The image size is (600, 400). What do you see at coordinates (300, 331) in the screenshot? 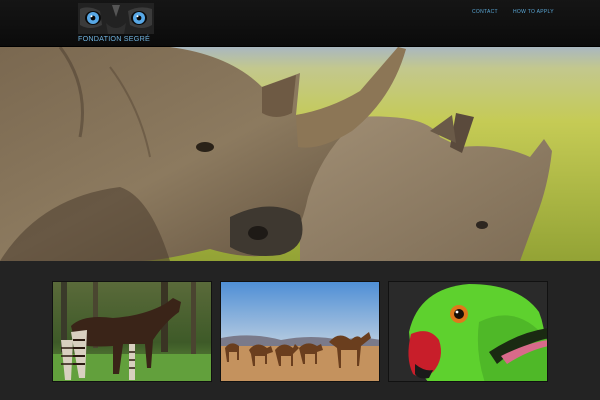
I see `gallery-thumb-camels` at bounding box center [300, 331].